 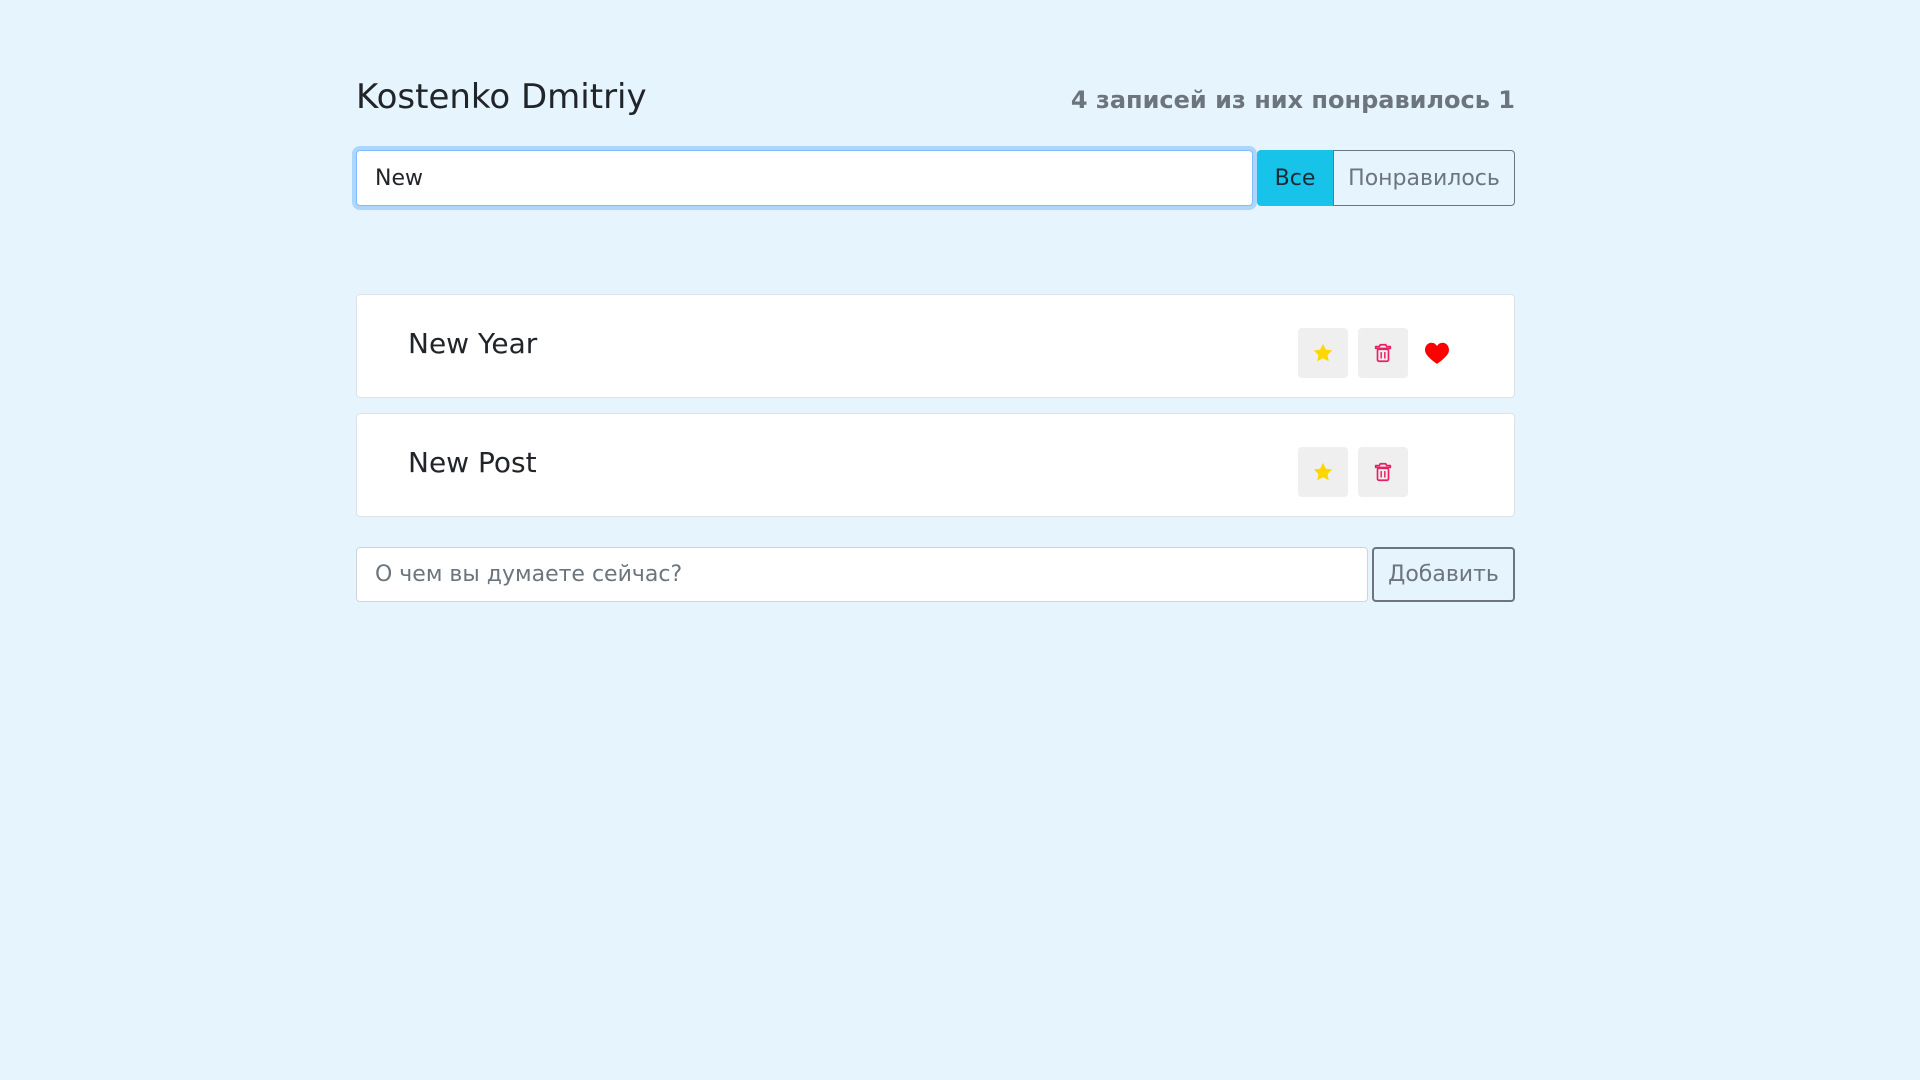 What do you see at coordinates (1443, 574) in the screenshot?
I see `add-post-button: Добавить` at bounding box center [1443, 574].